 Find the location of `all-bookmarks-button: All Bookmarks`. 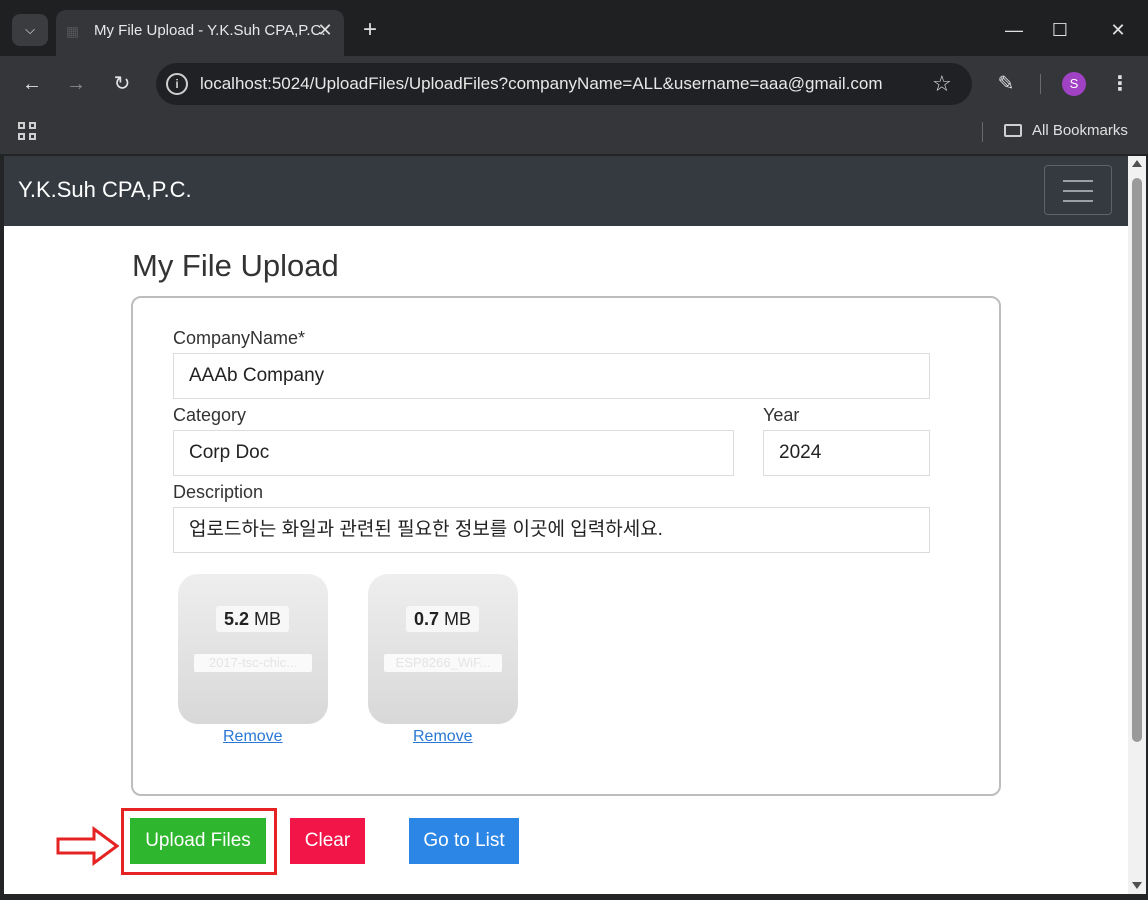

all-bookmarks-button: All Bookmarks is located at coordinates (1066, 130).